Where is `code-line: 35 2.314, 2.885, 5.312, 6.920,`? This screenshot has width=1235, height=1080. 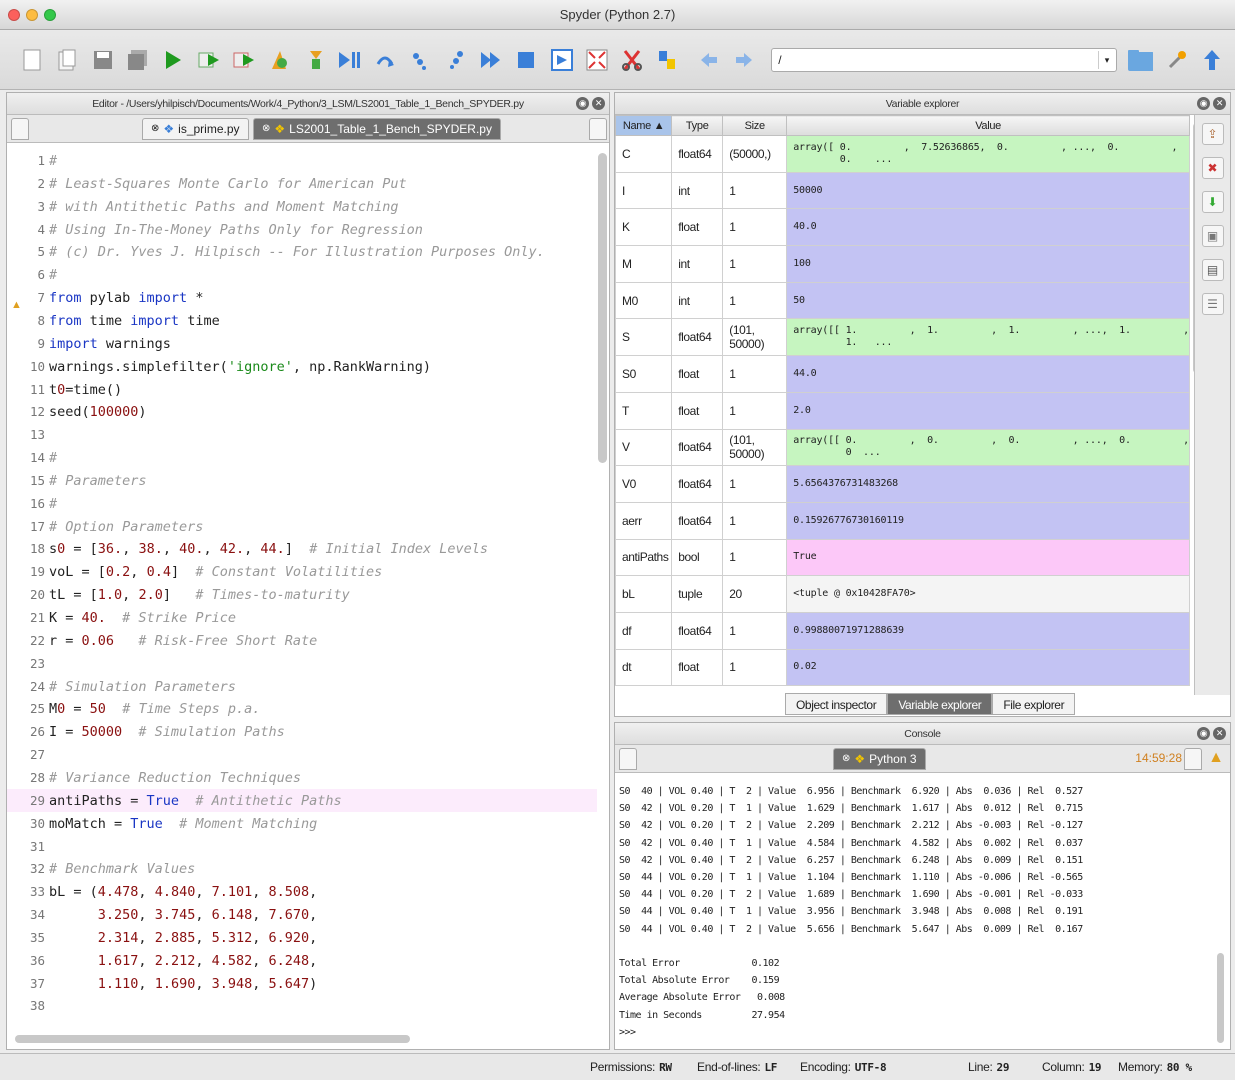
code-line: 35 2.314, 2.885, 5.312, 6.920, is located at coordinates (302, 937).